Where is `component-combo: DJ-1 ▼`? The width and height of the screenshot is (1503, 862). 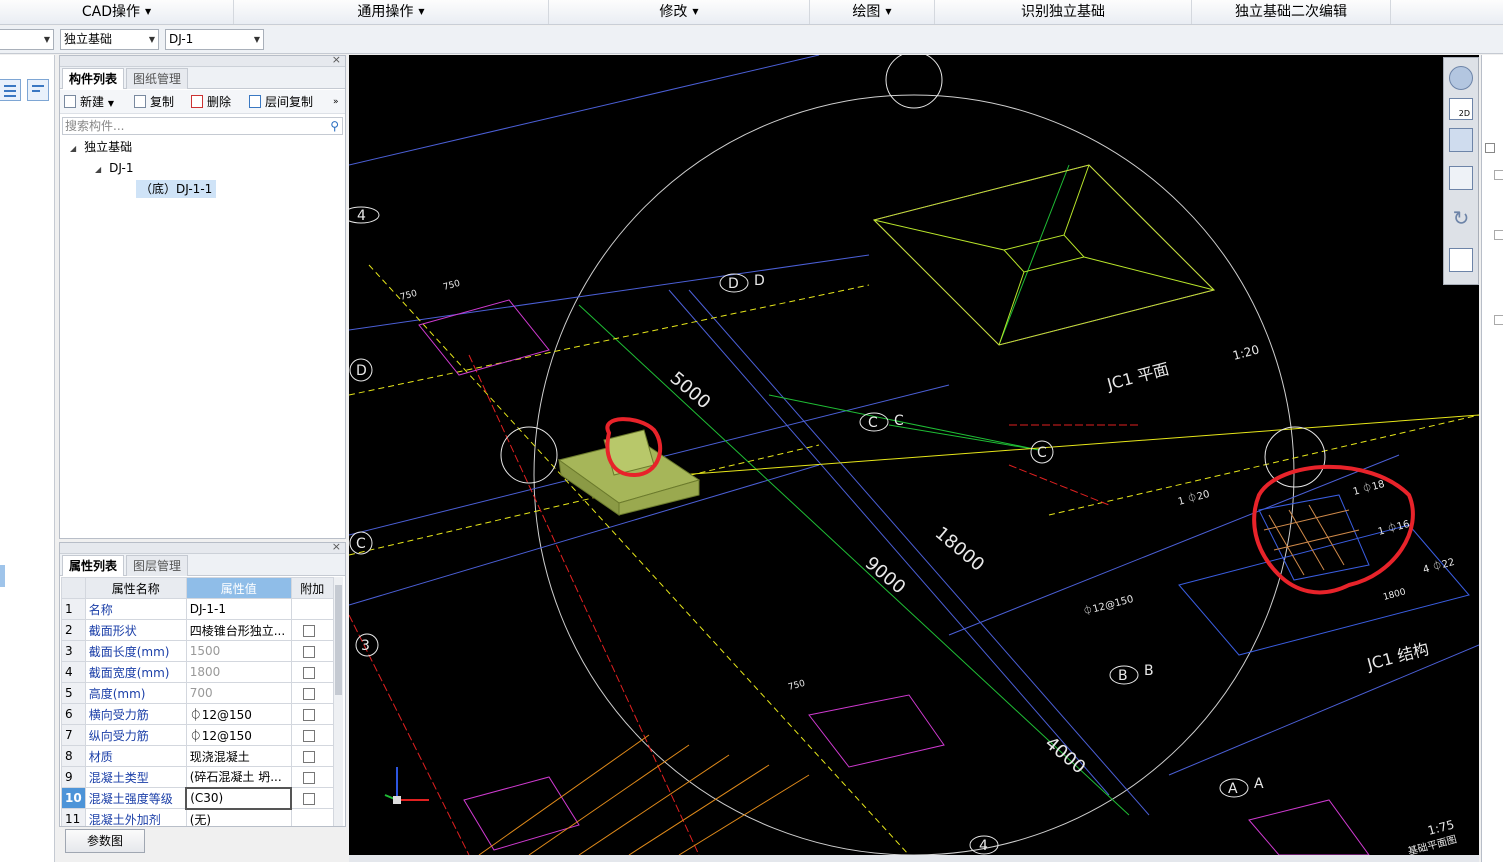 component-combo: DJ-1 ▼ is located at coordinates (214, 39).